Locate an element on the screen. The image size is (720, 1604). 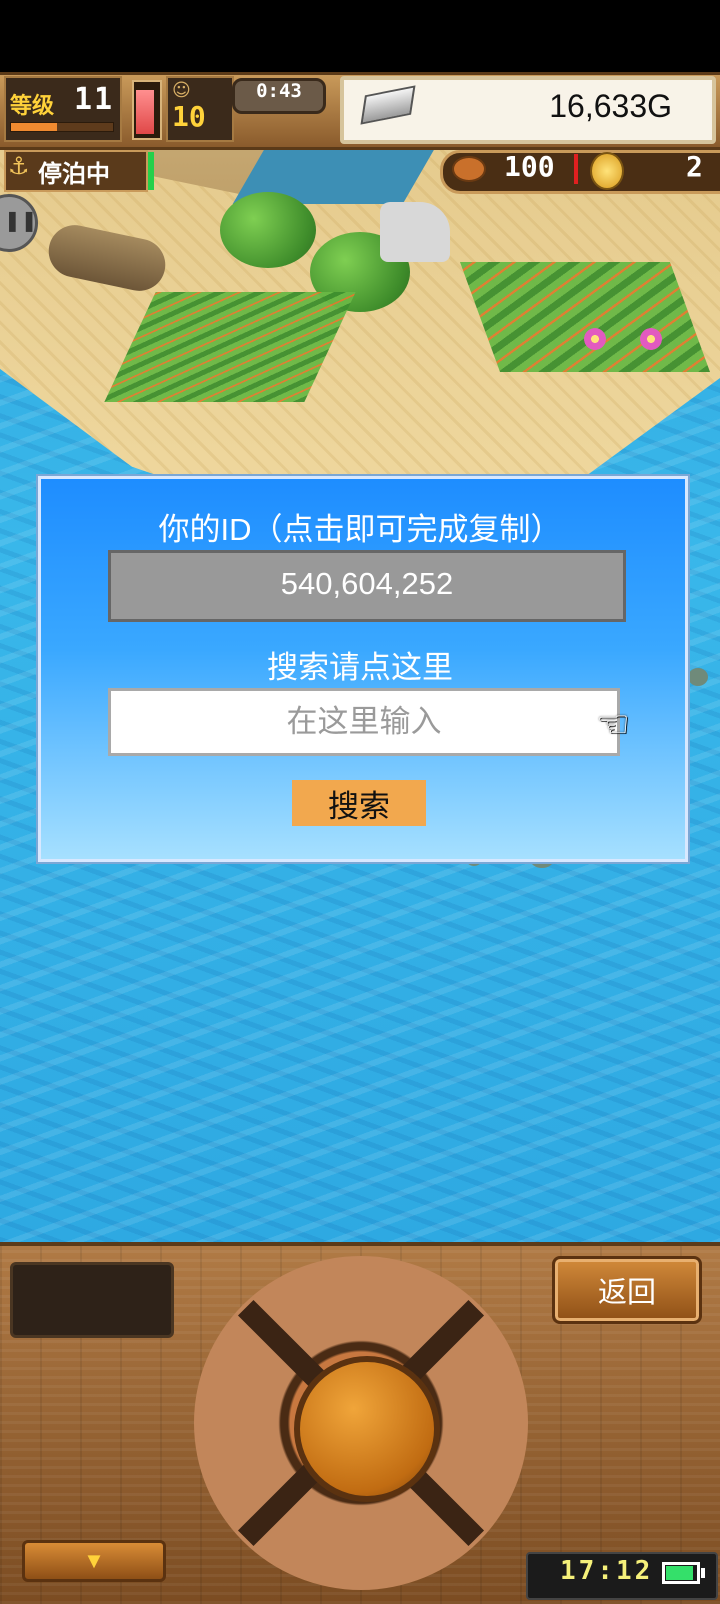
statue is located at coordinates (415, 232).